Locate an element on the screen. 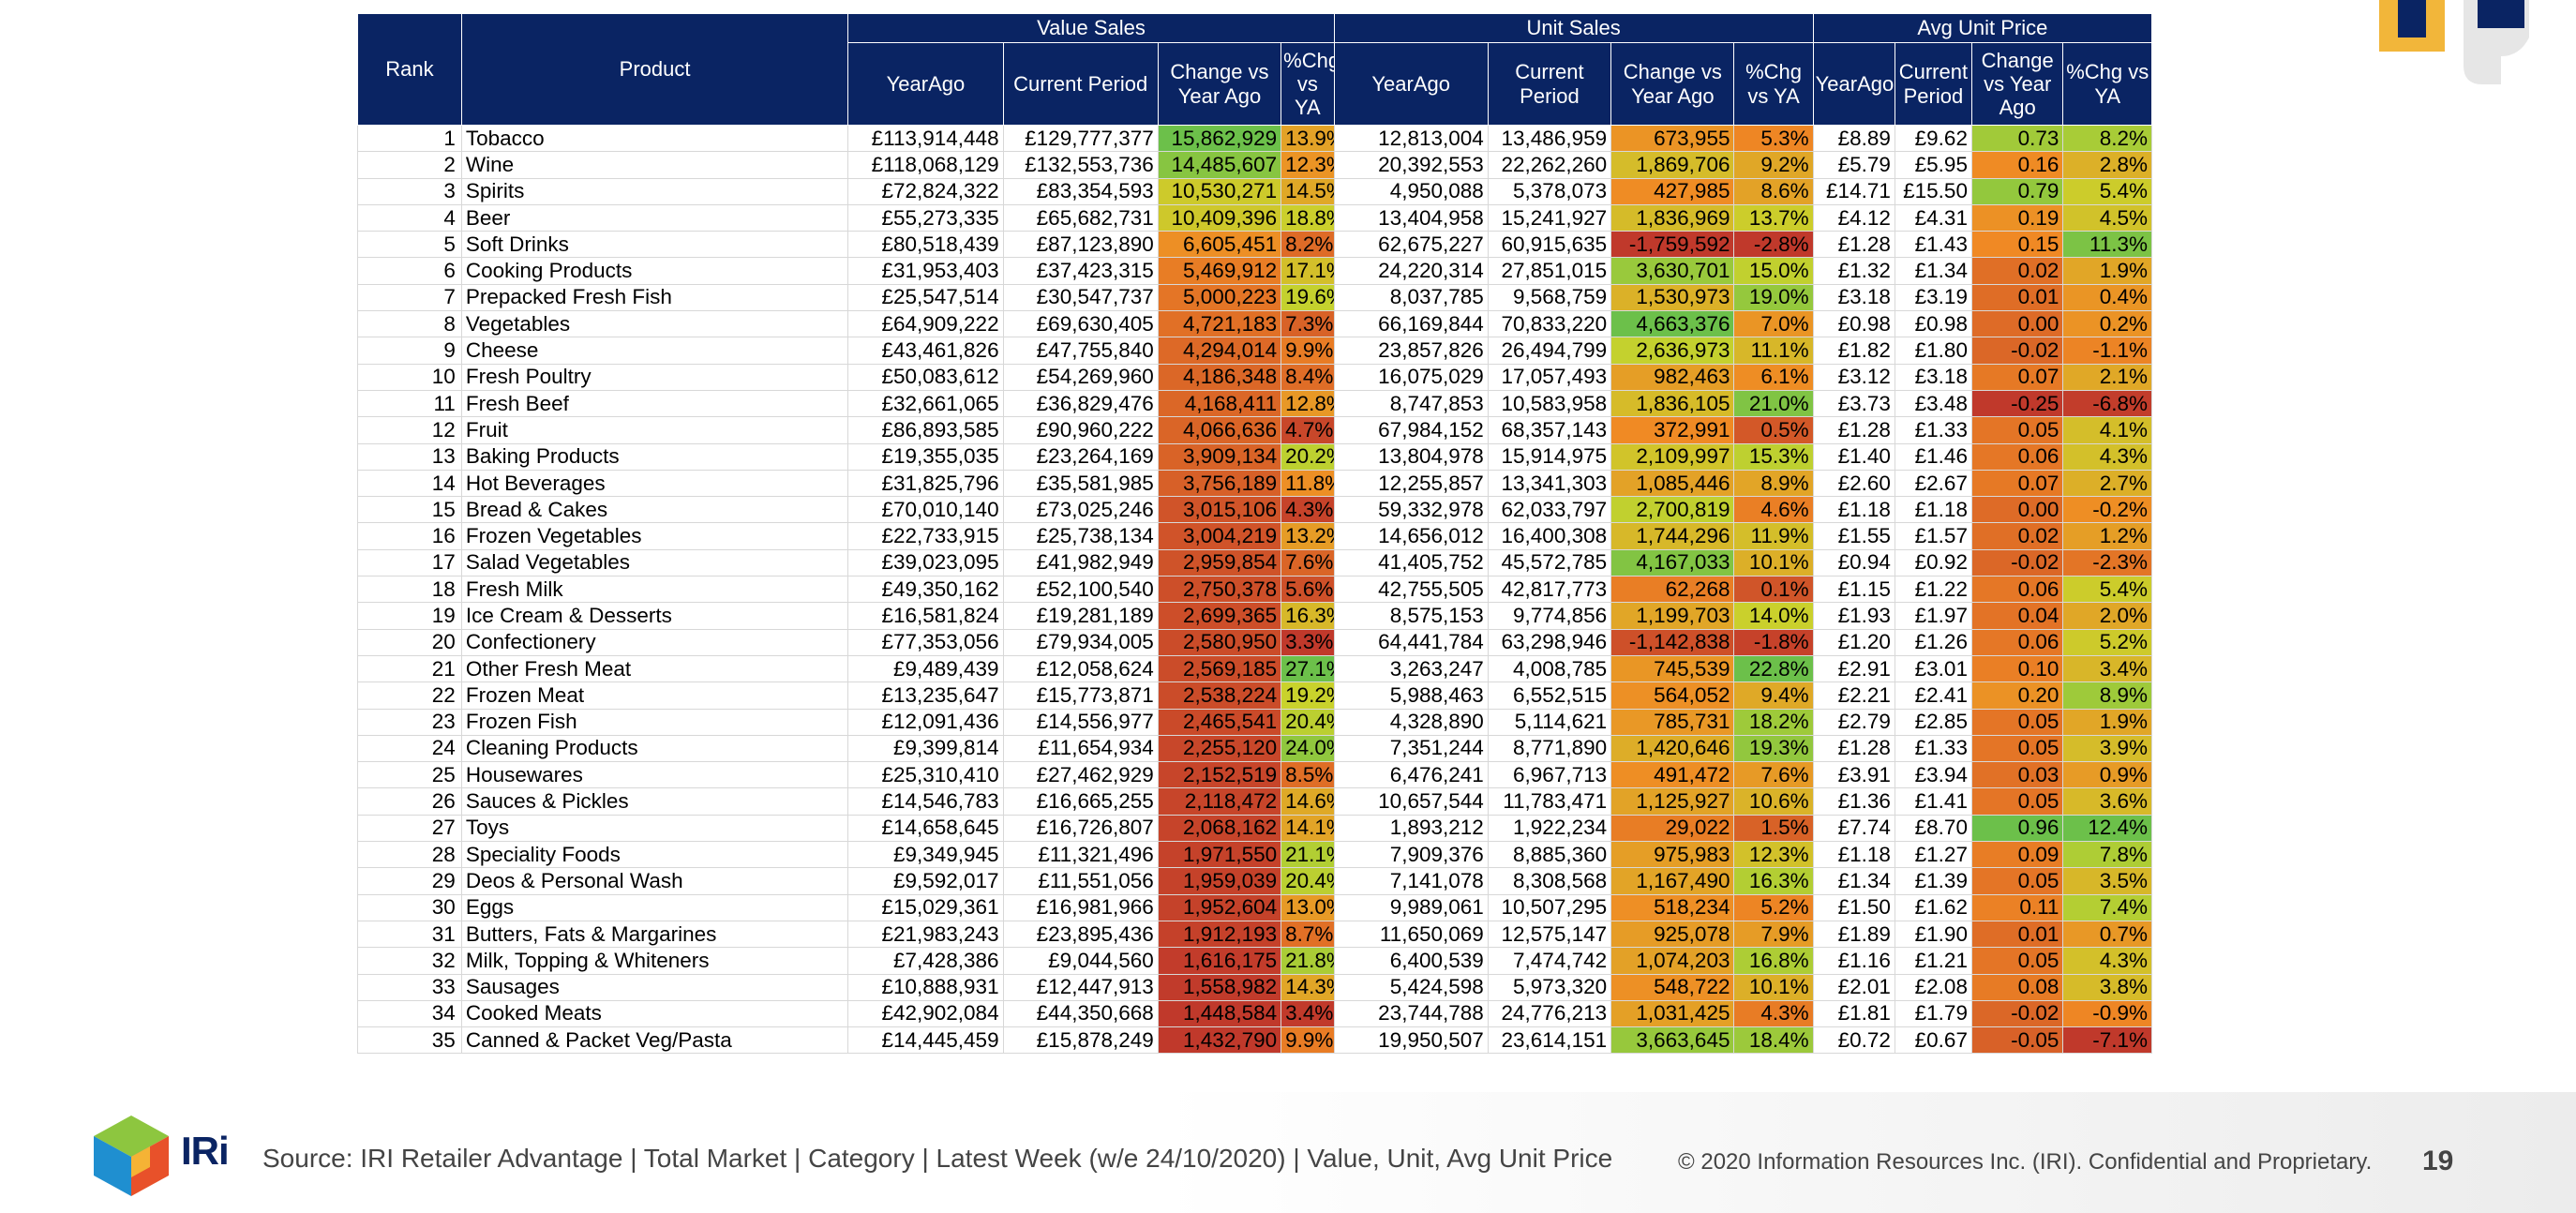 Image resolution: width=2576 pixels, height=1213 pixels. value-current-cell: £23,895,436 is located at coordinates (1081, 934).